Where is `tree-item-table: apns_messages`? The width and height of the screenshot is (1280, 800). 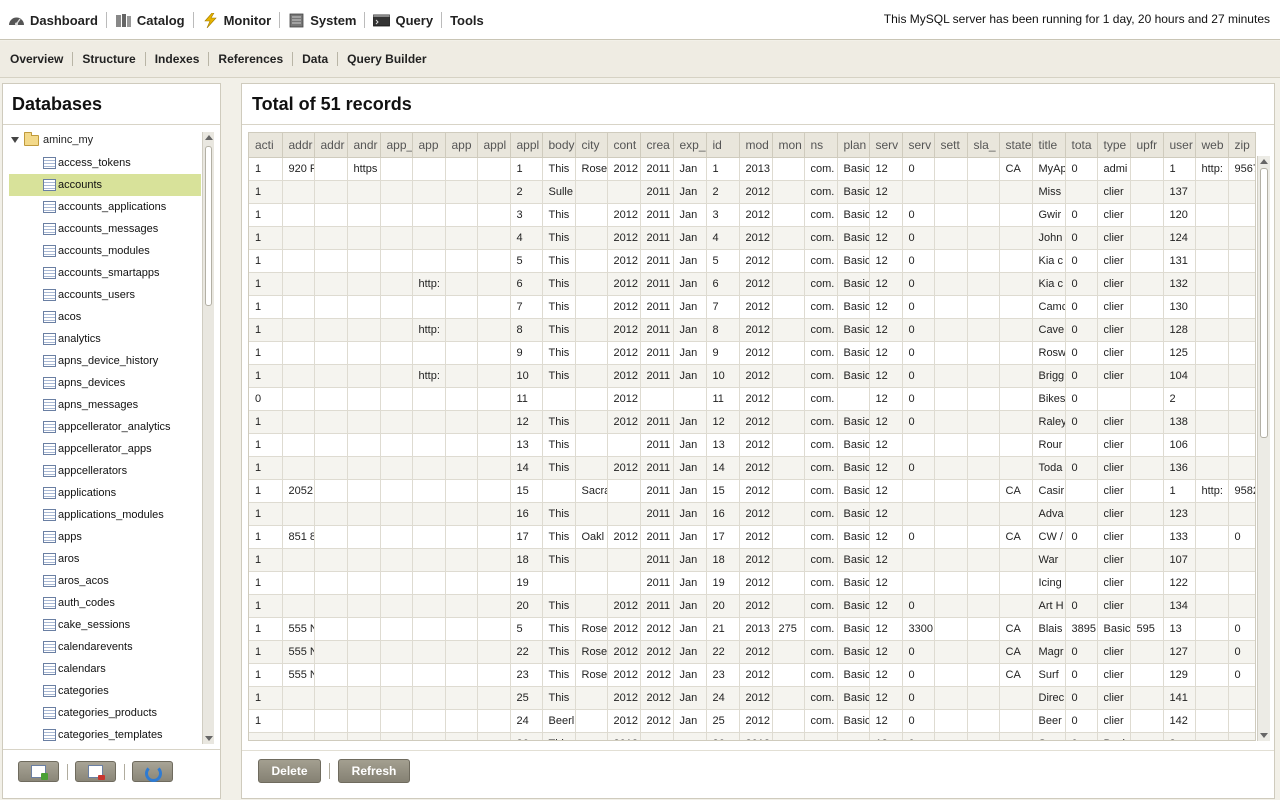 tree-item-table: apns_messages is located at coordinates (105, 405).